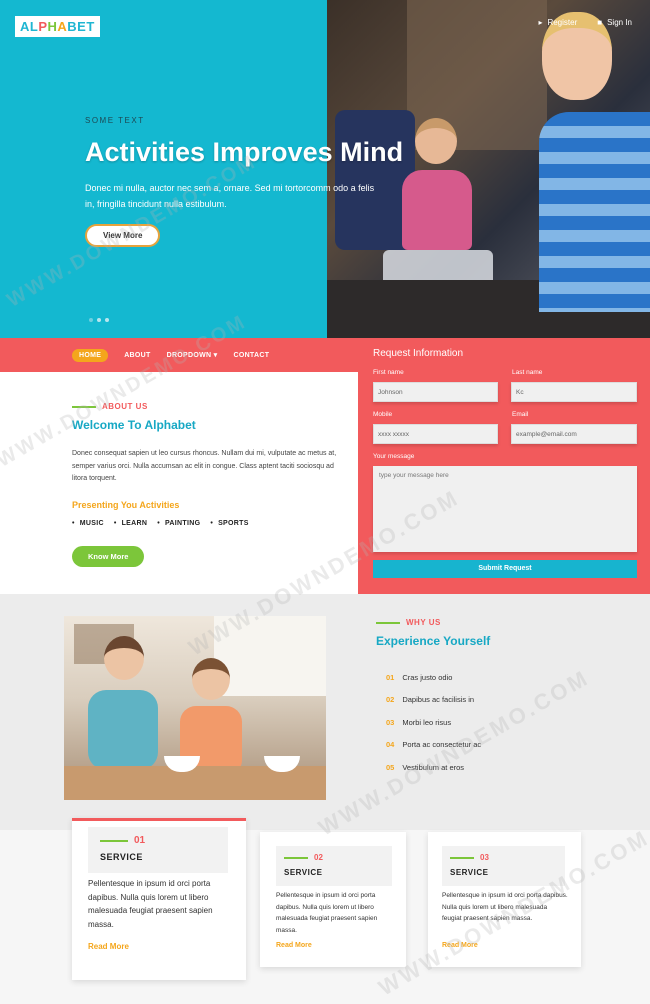 The height and width of the screenshot is (1004, 650). Describe the element at coordinates (81, 26) in the screenshot. I see `logo-letter: BET` at that location.